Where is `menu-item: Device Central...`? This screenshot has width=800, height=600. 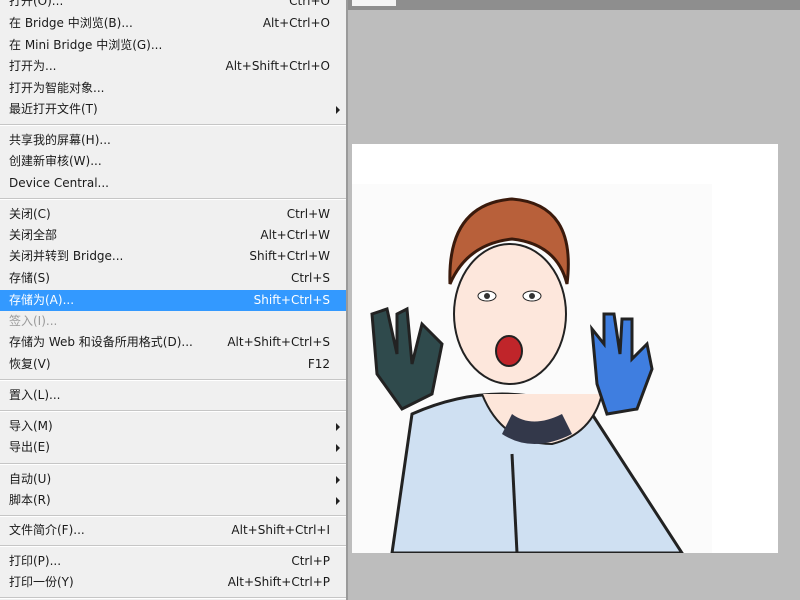 menu-item: Device Central... is located at coordinates (173, 183).